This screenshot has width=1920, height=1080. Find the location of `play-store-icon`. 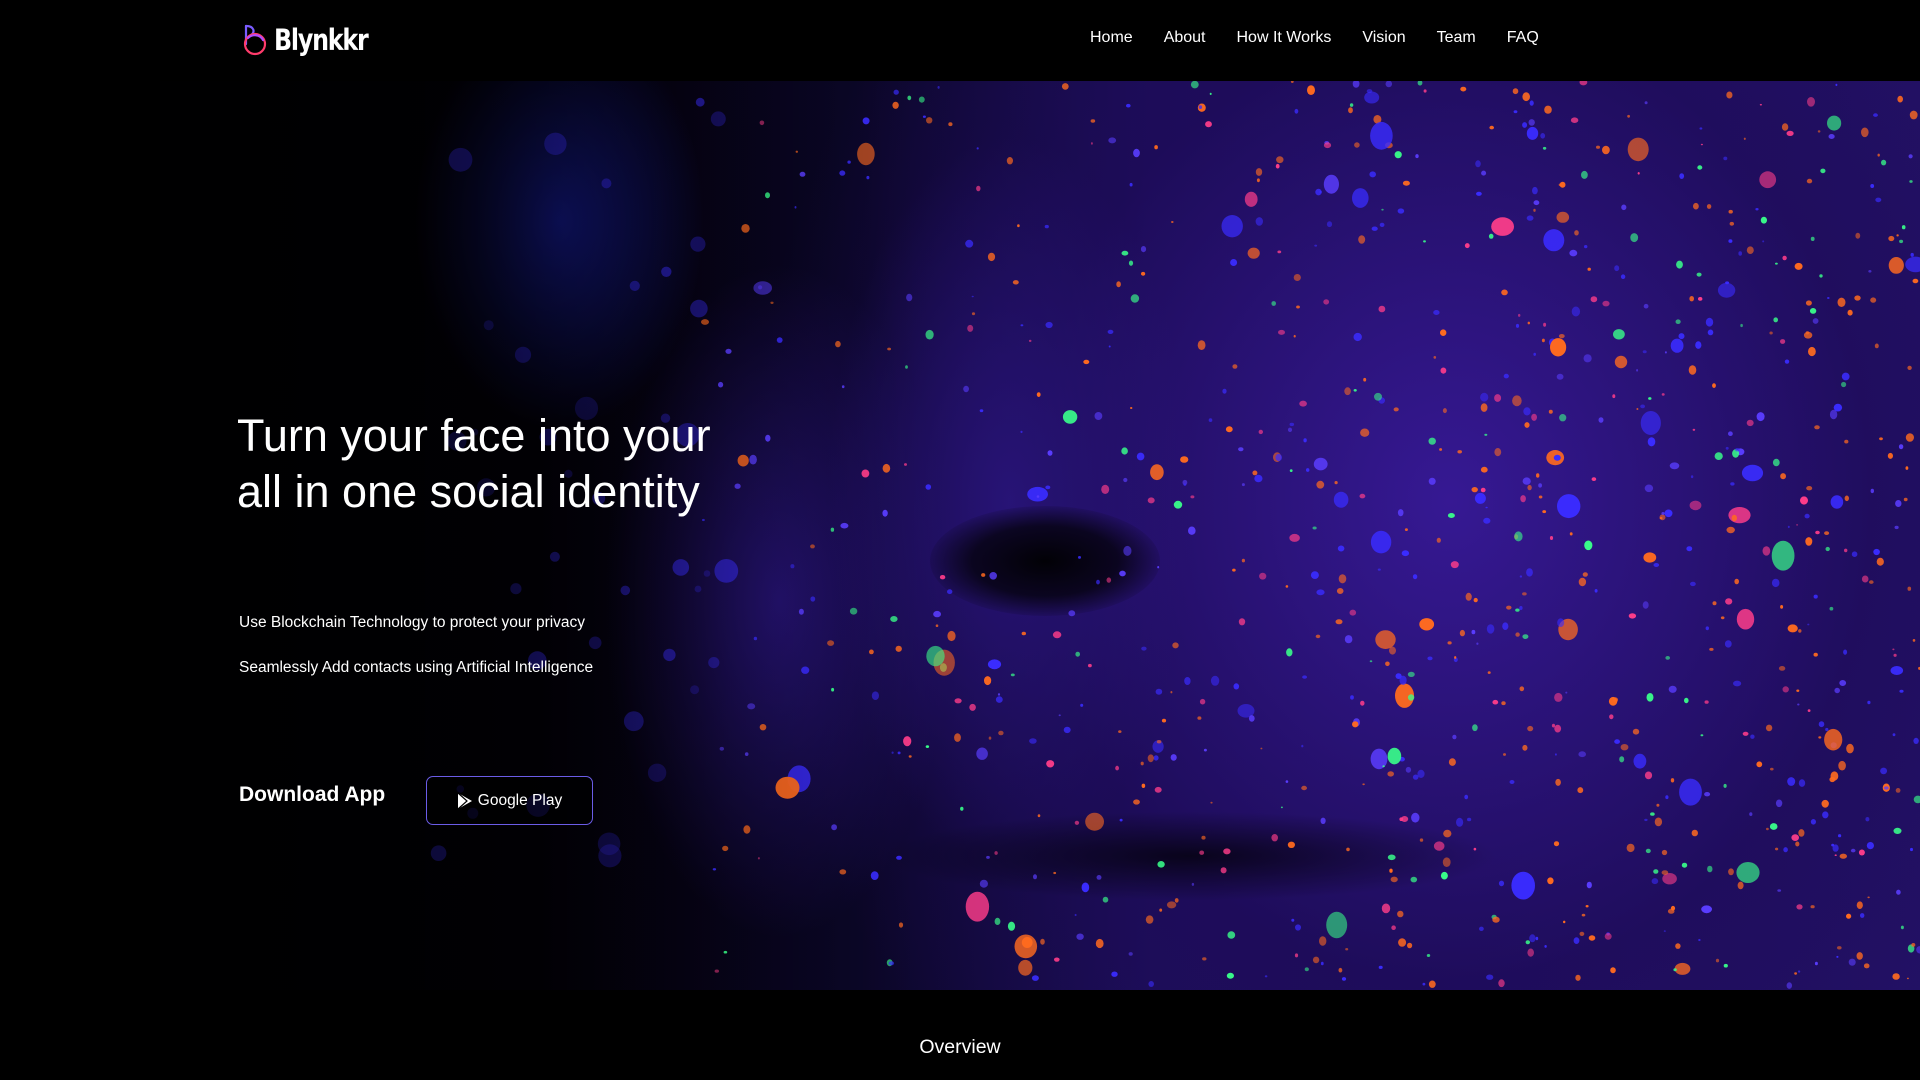

play-store-icon is located at coordinates (464, 800).